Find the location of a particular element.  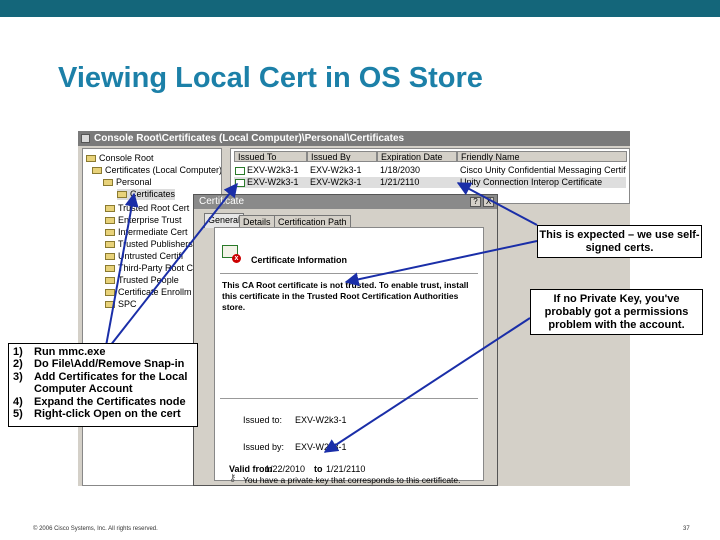

tree-item-trusted-root: Trusted Root Cert is located at coordinates (147, 208).